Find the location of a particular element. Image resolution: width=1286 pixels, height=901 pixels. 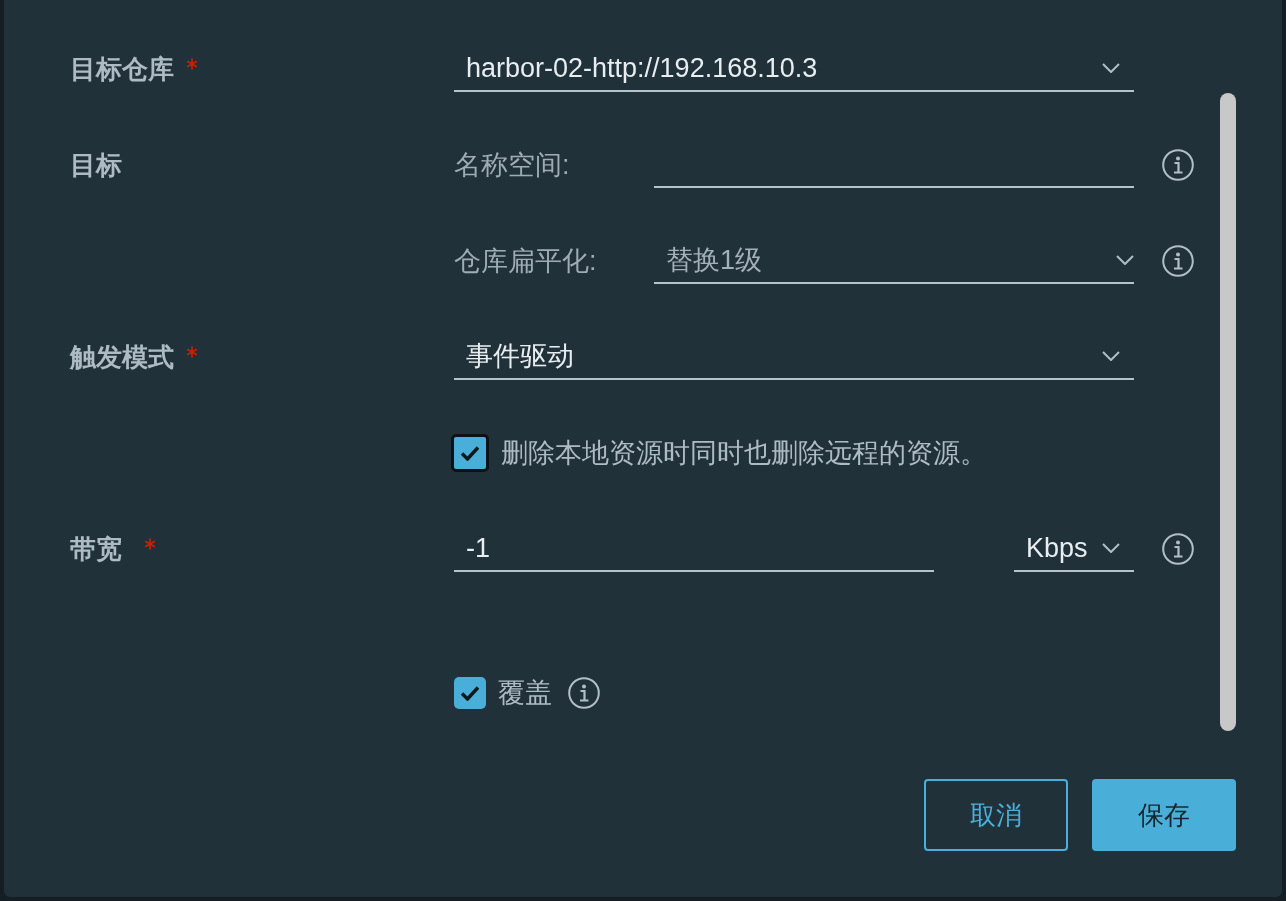

cancel-button: 取消 is located at coordinates (996, 815).